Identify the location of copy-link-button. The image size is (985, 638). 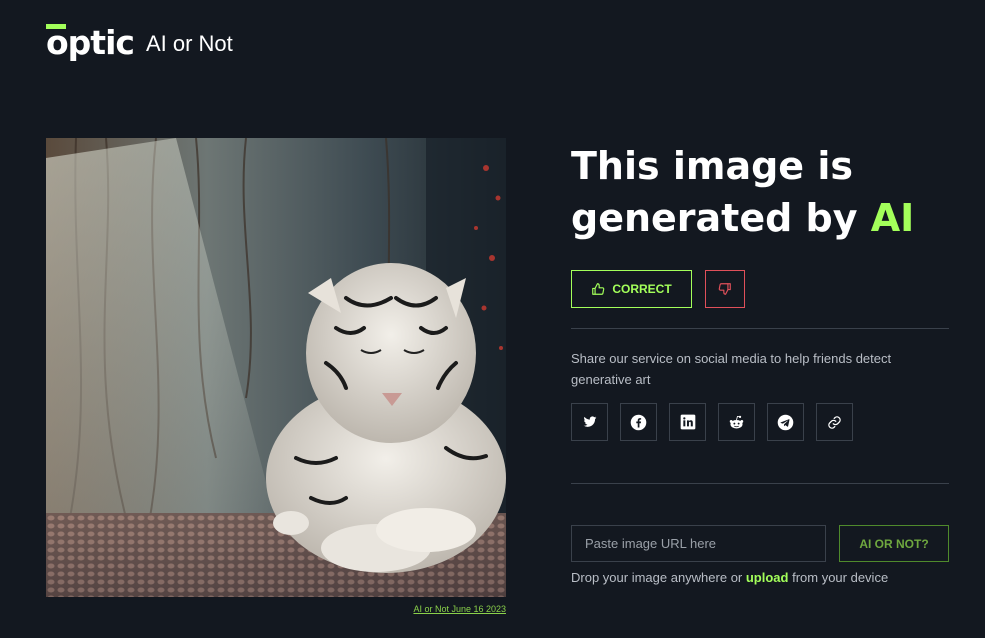
(834, 422).